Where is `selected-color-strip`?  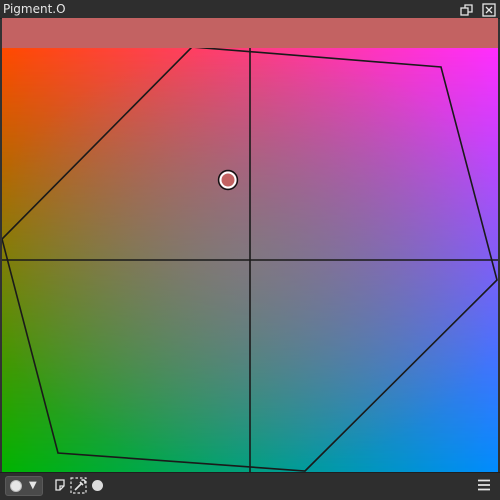 selected-color-strip is located at coordinates (250, 33).